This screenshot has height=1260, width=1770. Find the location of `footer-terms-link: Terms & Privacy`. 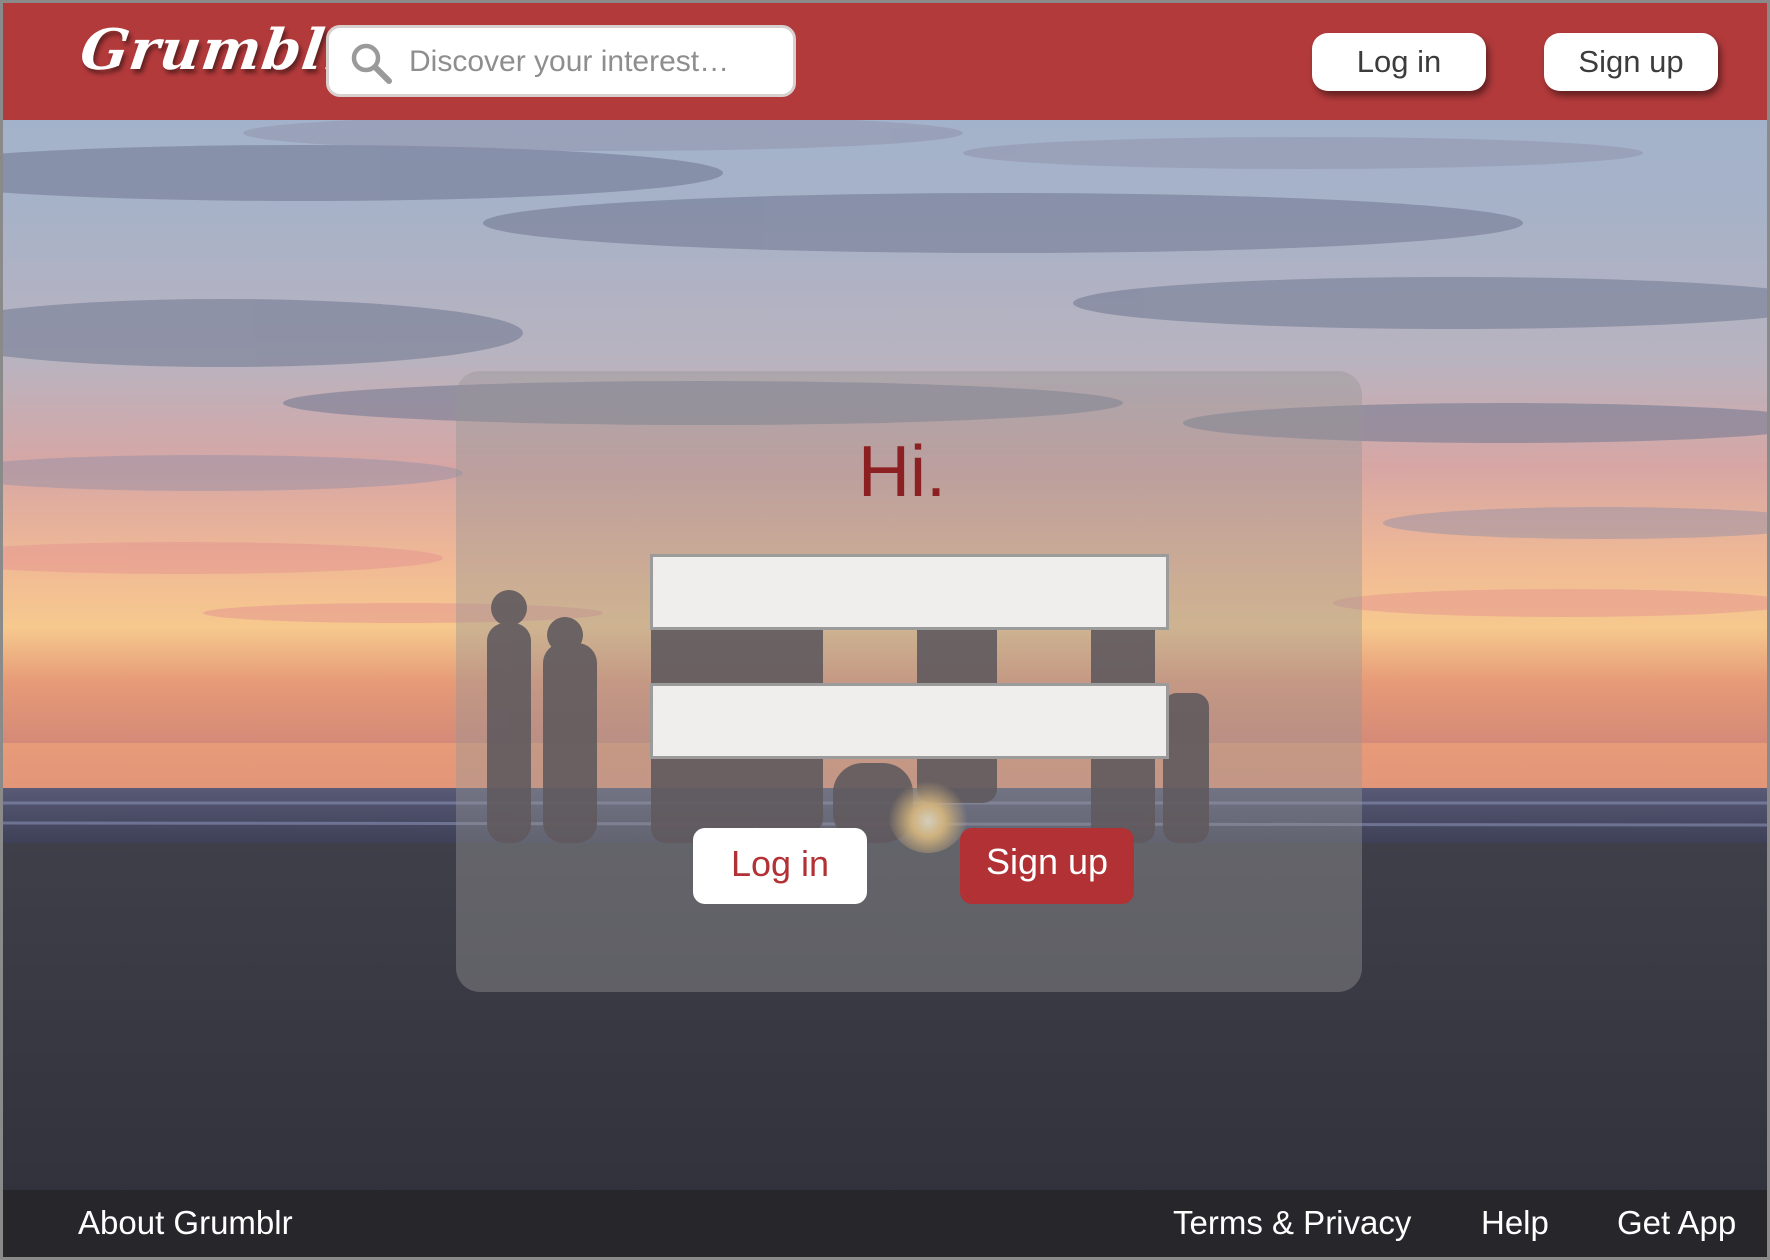

footer-terms-link: Terms & Privacy is located at coordinates (1292, 1223).